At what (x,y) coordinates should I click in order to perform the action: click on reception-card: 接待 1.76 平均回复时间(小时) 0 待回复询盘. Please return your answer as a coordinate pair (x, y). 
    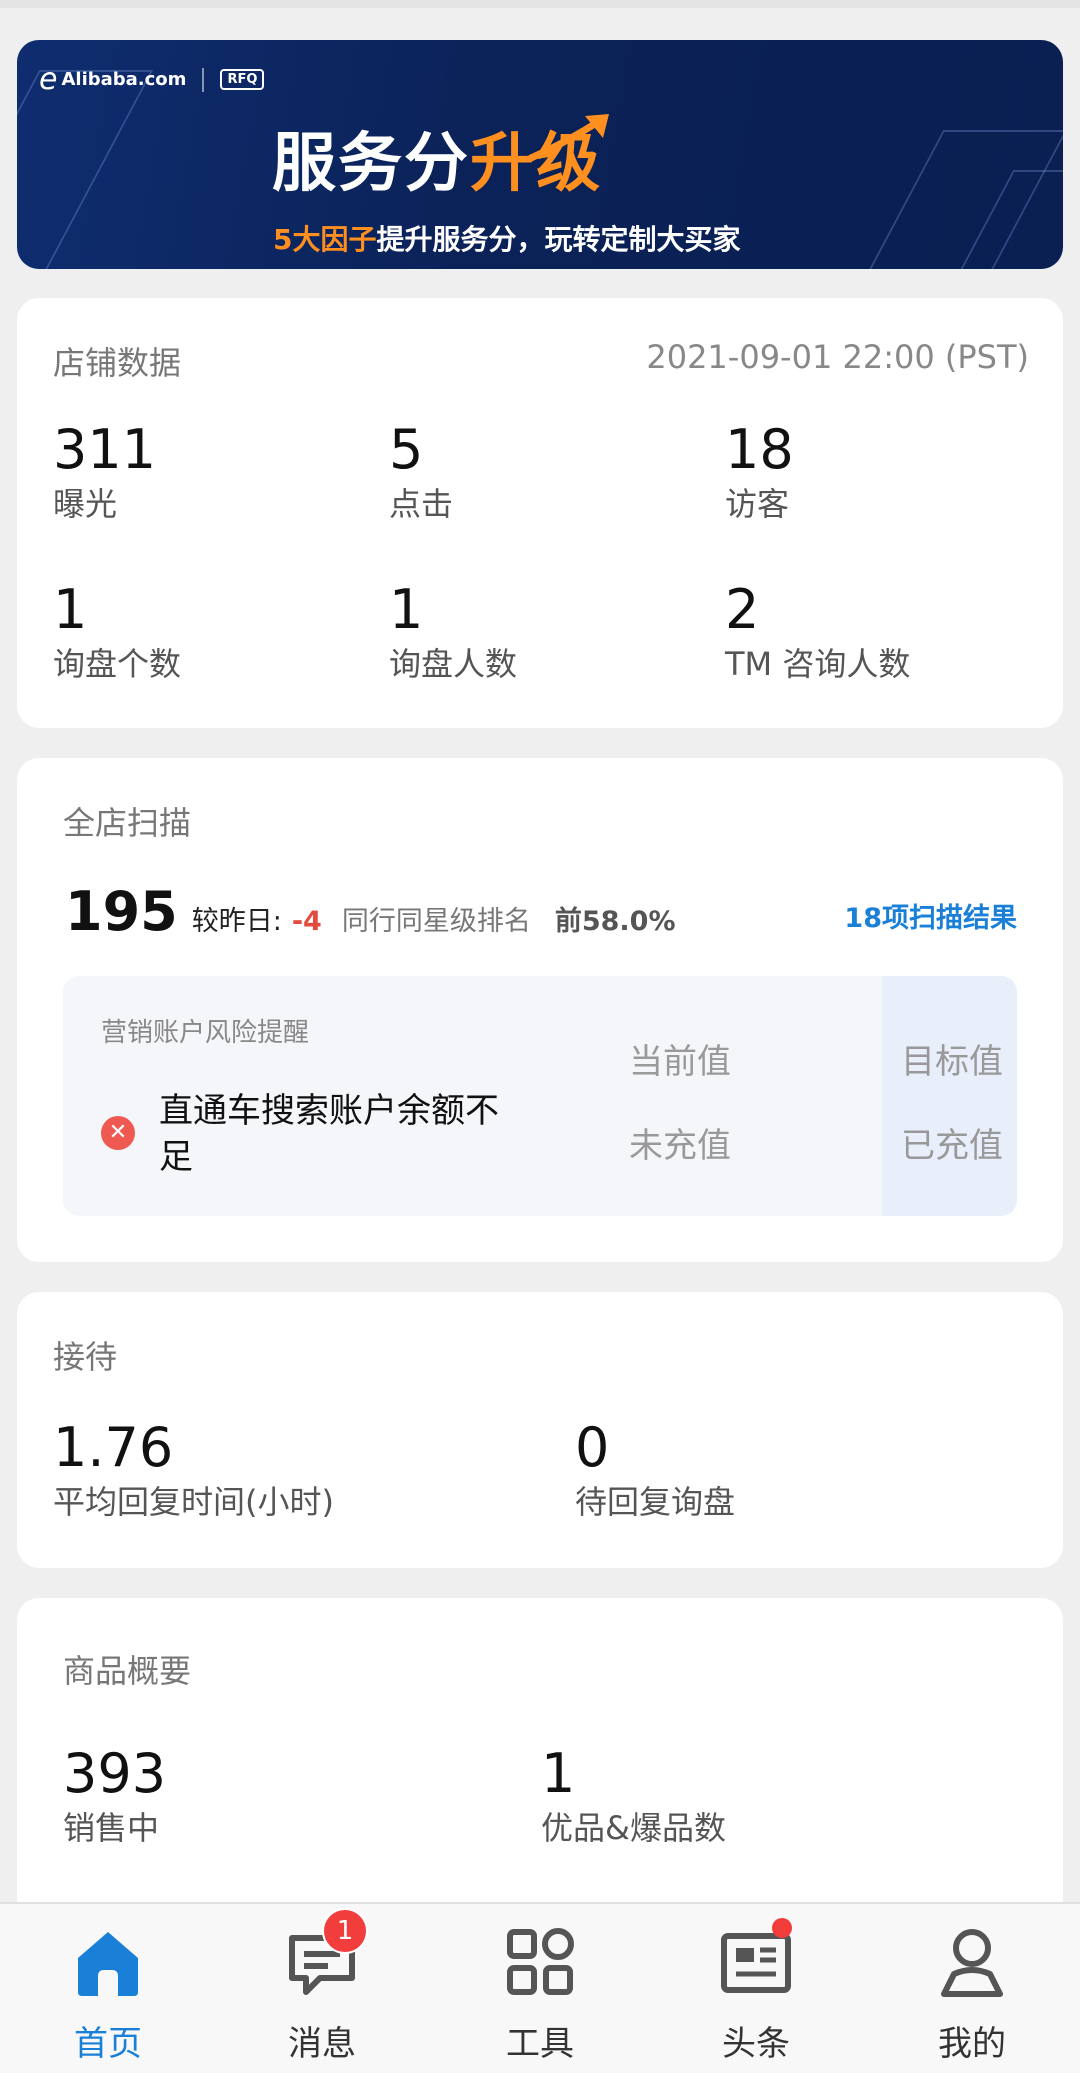
    Looking at the image, I should click on (540, 1430).